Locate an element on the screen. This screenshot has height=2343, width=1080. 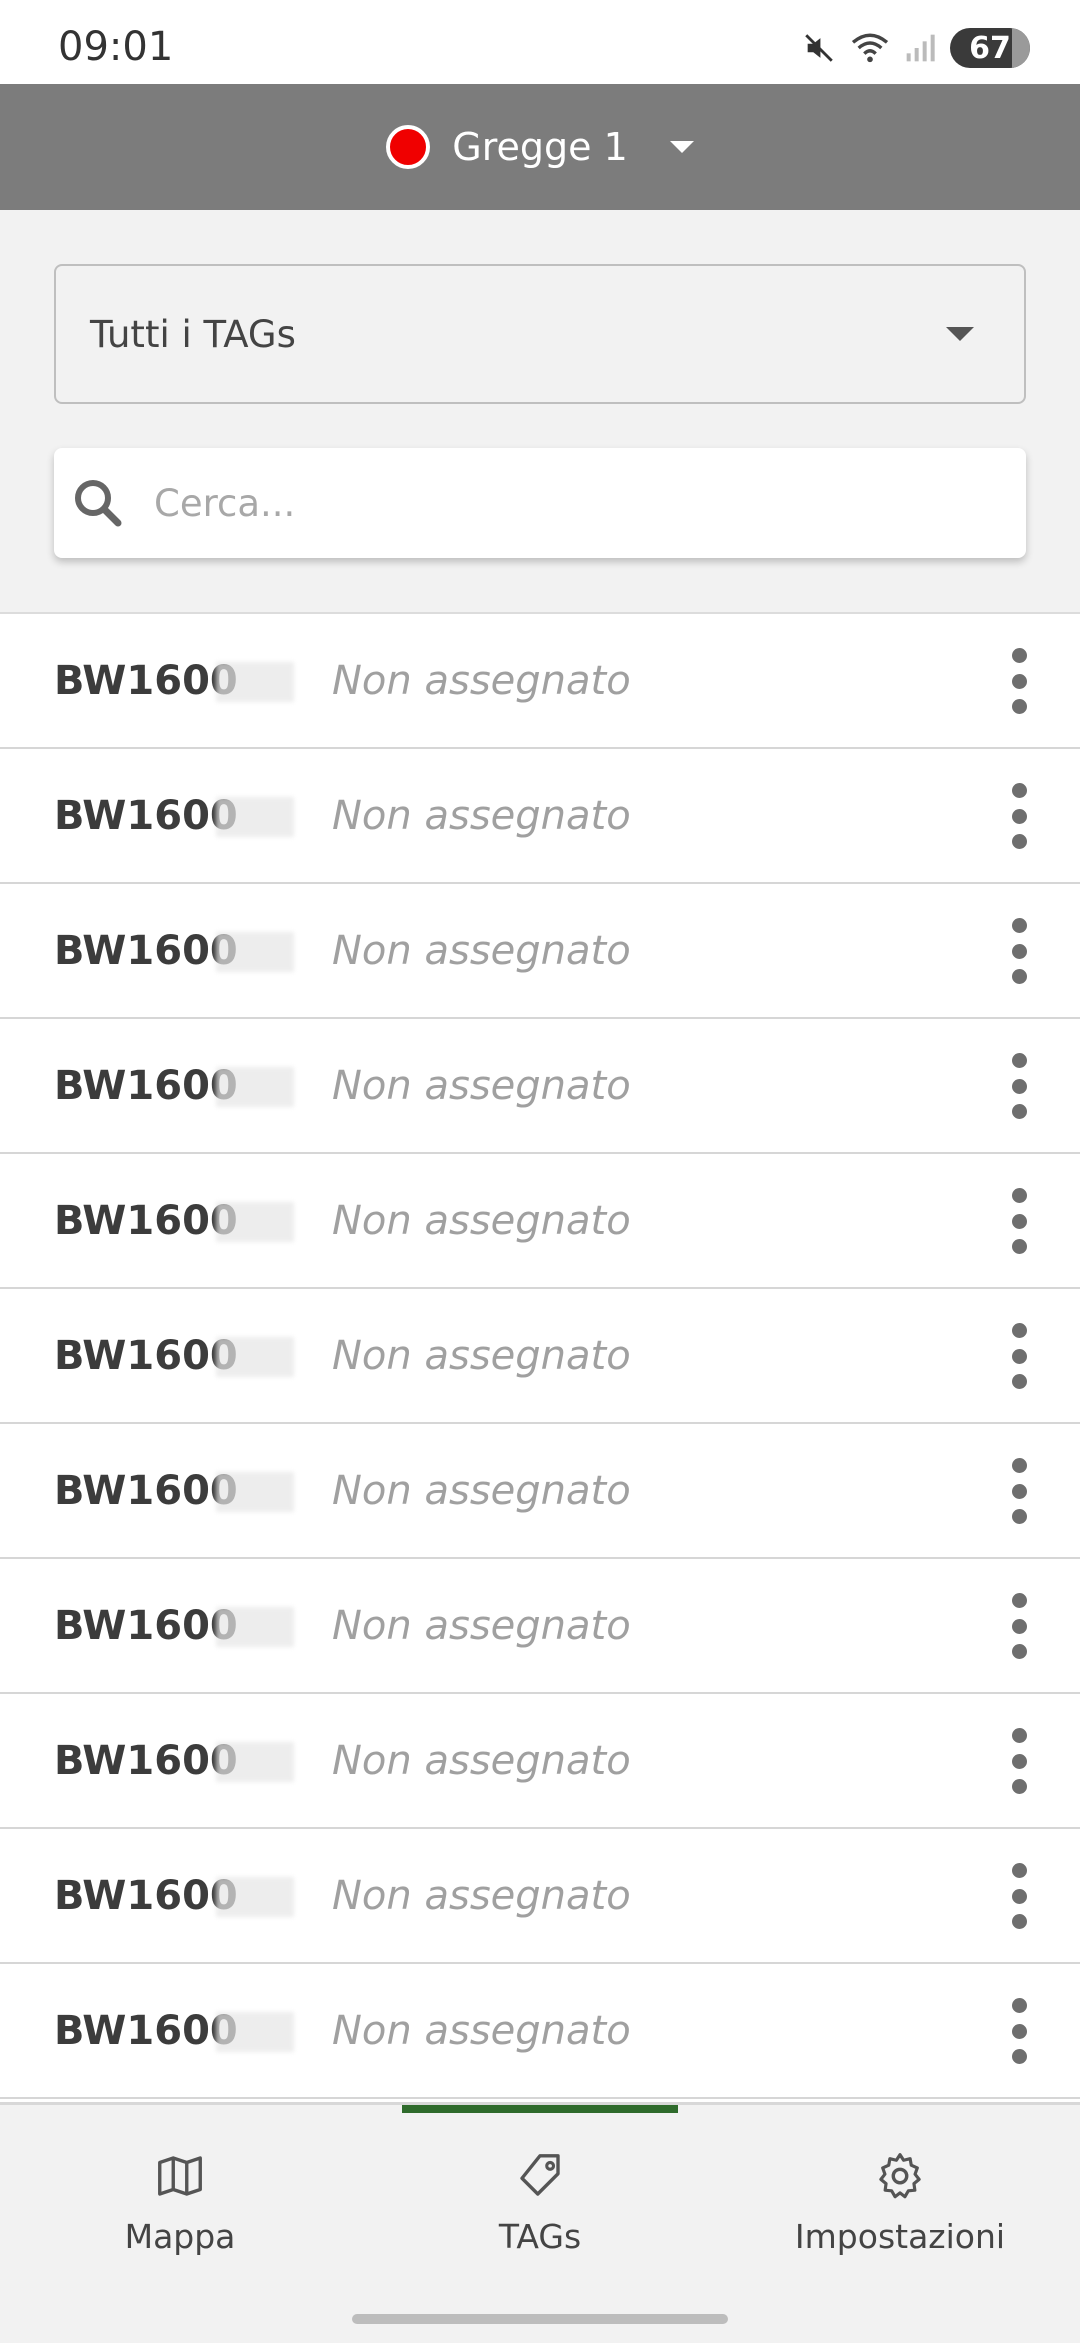
flock-status-dot is located at coordinates (408, 147).